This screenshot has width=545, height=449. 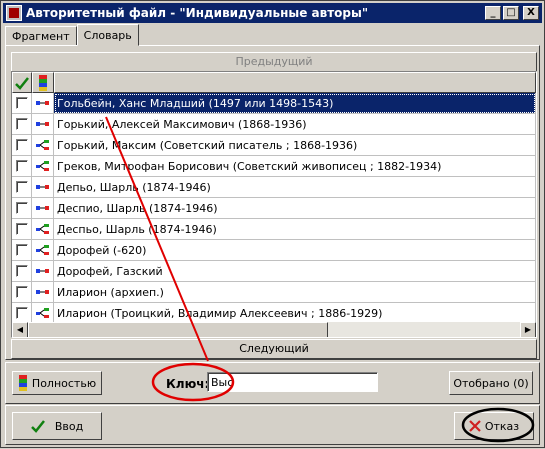 I want to click on table-row: Депьо, Шарль (1874-1946), so click(x=274, y=187).